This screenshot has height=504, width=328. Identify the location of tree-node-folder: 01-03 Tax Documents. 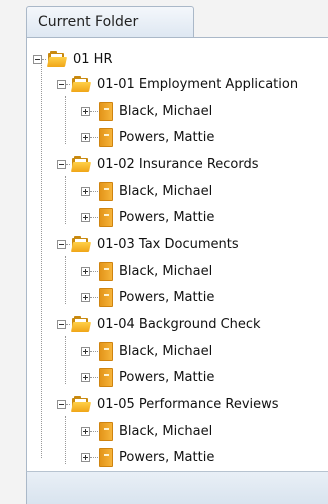
(148, 244).